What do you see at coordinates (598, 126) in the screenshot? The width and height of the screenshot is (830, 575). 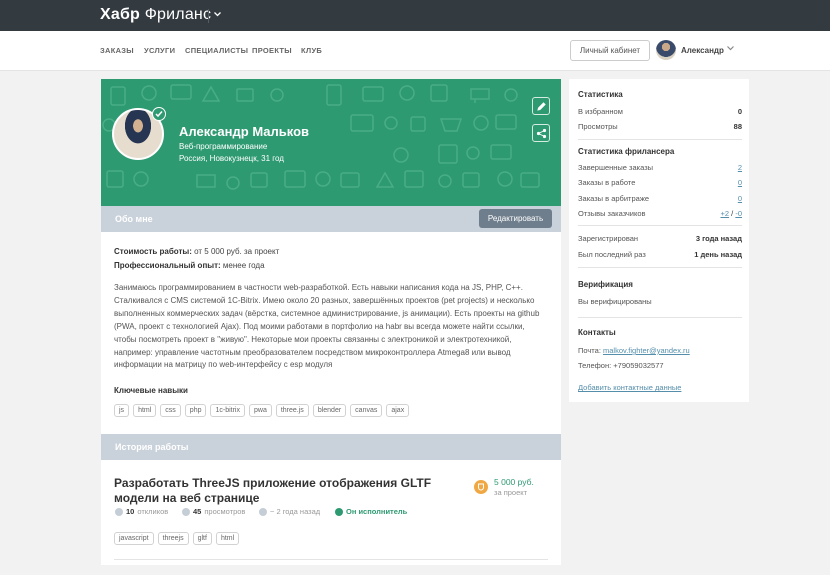 I see `stat-label: Просмотры` at bounding box center [598, 126].